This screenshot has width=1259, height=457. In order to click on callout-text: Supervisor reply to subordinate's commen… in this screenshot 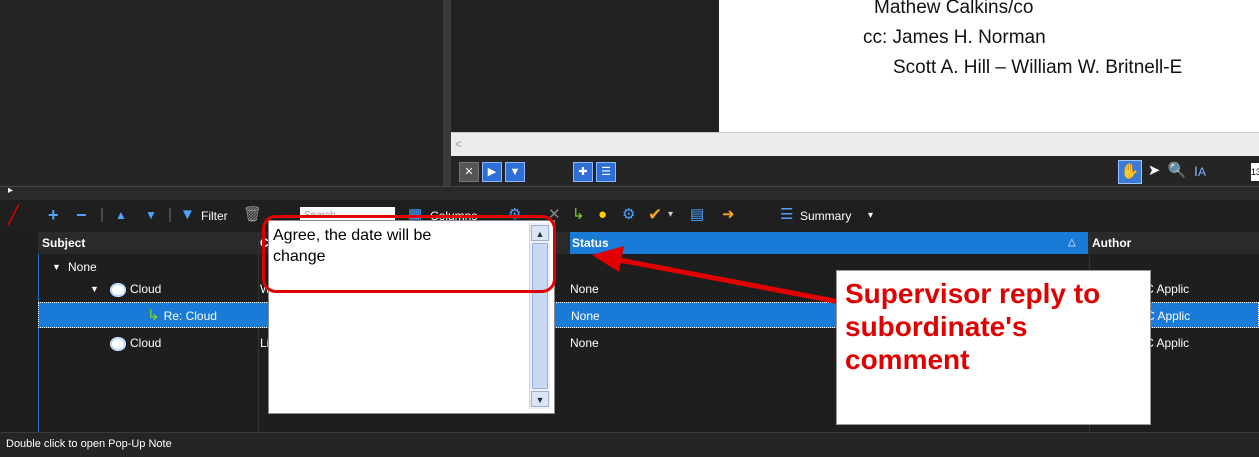, I will do `click(973, 326)`.